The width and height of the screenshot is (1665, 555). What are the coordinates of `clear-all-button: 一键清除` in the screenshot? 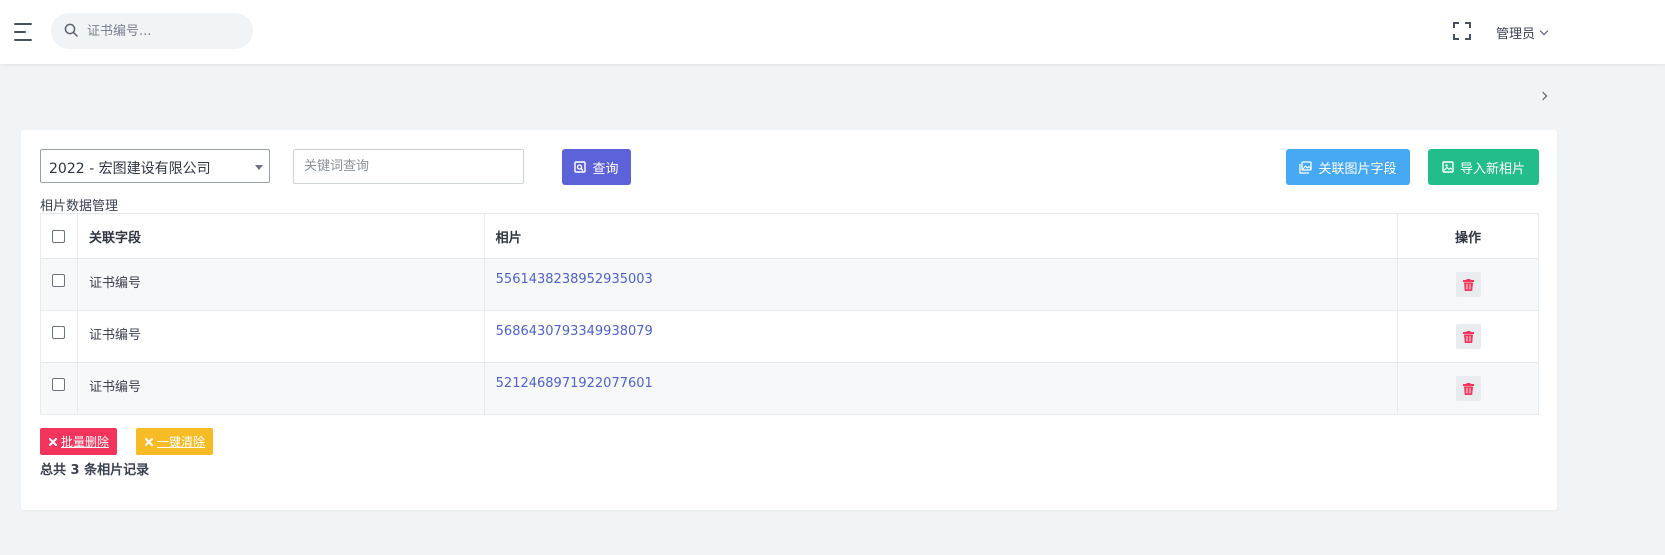 It's located at (174, 441).